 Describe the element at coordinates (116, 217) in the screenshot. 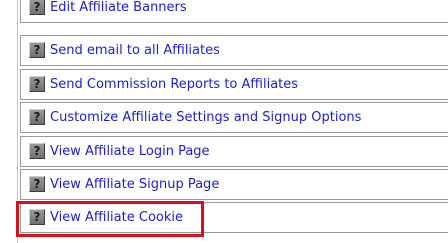

I see `view-affiliate-cookie-link: View Affiliate Cookie` at that location.